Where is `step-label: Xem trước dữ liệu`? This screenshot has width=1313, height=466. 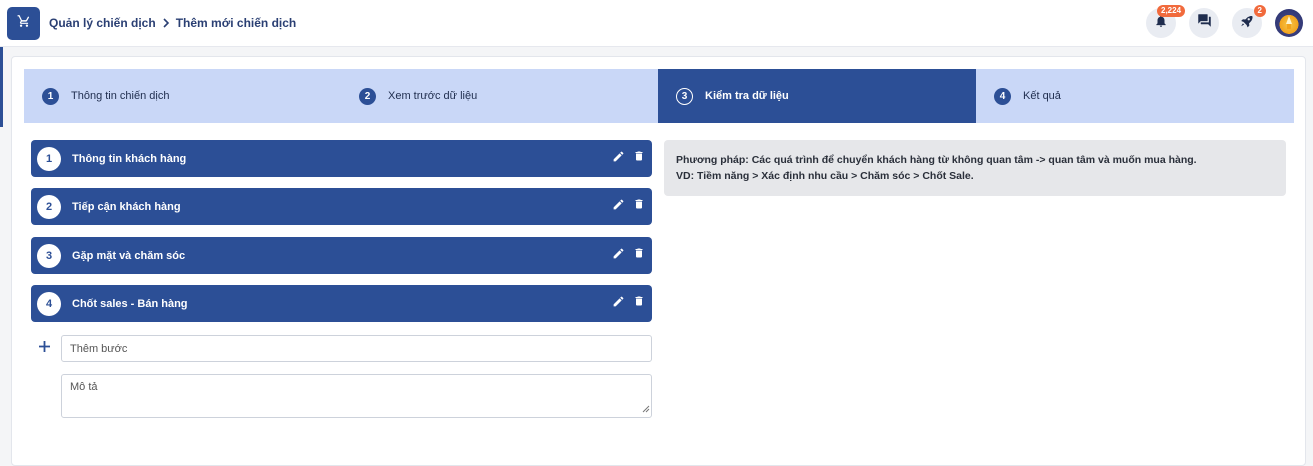 step-label: Xem trước dữ liệu is located at coordinates (433, 96).